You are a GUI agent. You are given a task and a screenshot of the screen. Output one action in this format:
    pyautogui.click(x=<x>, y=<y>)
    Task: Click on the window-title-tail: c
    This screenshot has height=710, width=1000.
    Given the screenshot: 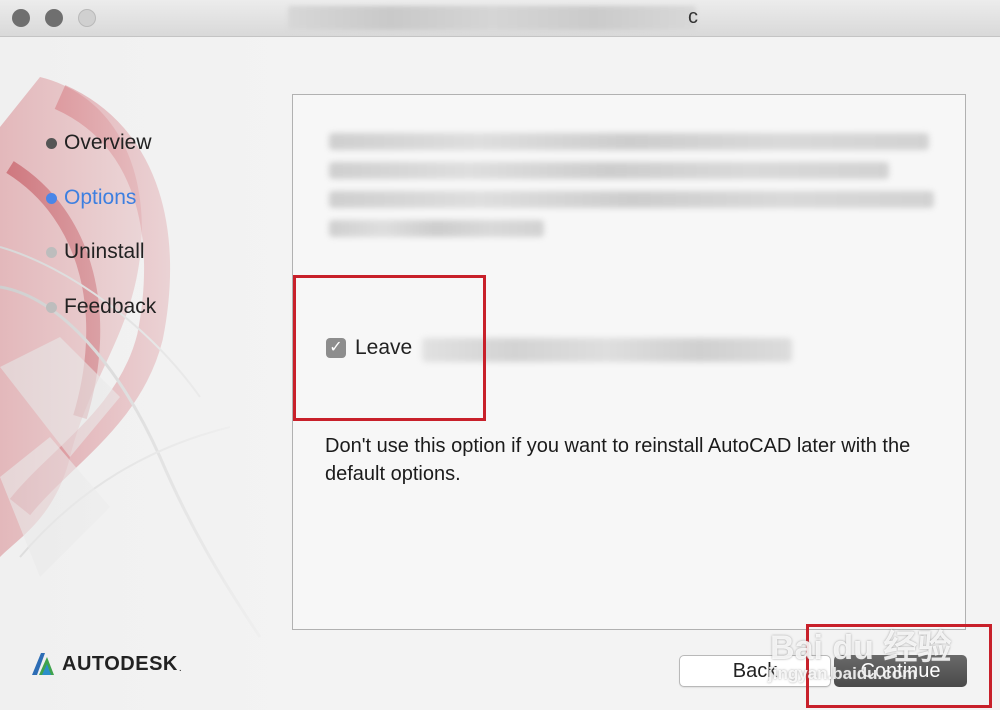 What is the action you would take?
    pyautogui.click(x=693, y=17)
    